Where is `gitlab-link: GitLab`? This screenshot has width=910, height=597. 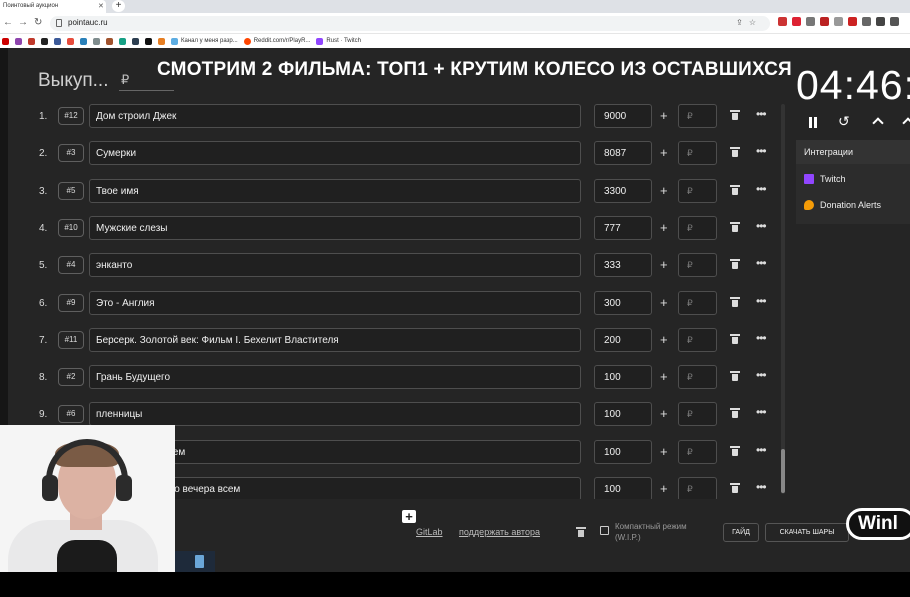
gitlab-link: GitLab is located at coordinates (429, 532).